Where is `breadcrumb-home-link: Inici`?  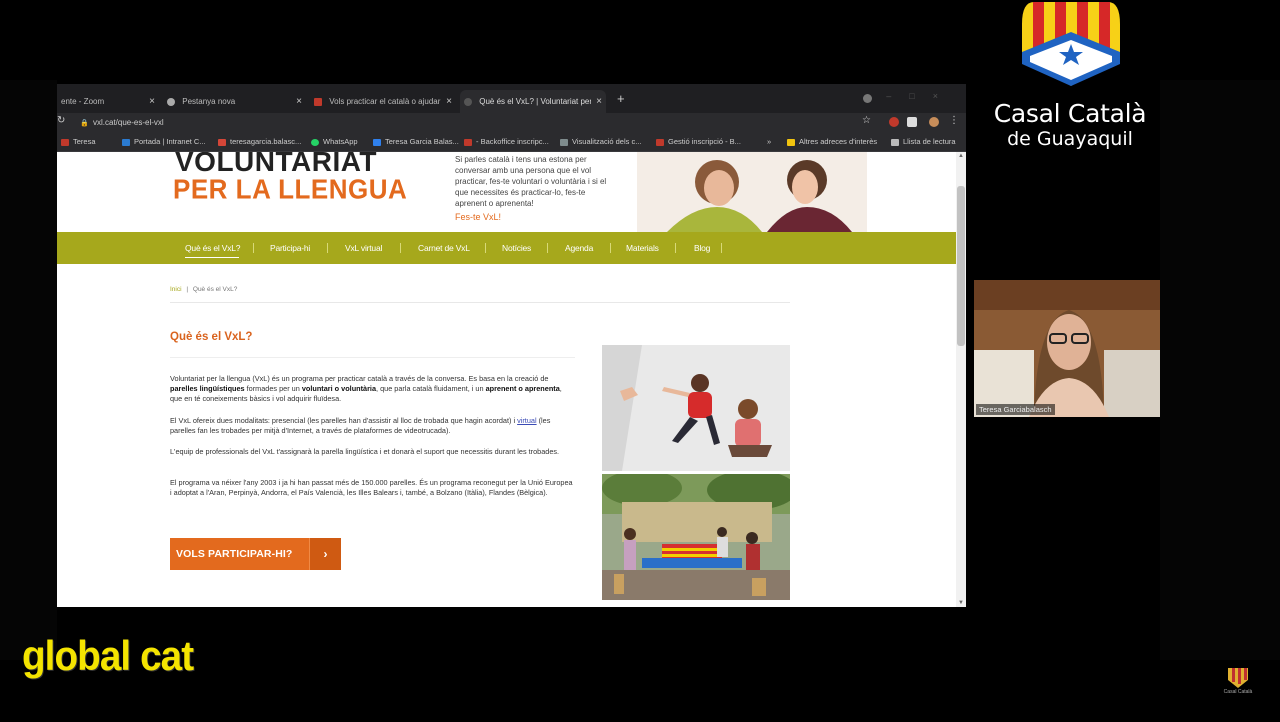 breadcrumb-home-link: Inici is located at coordinates (176, 289).